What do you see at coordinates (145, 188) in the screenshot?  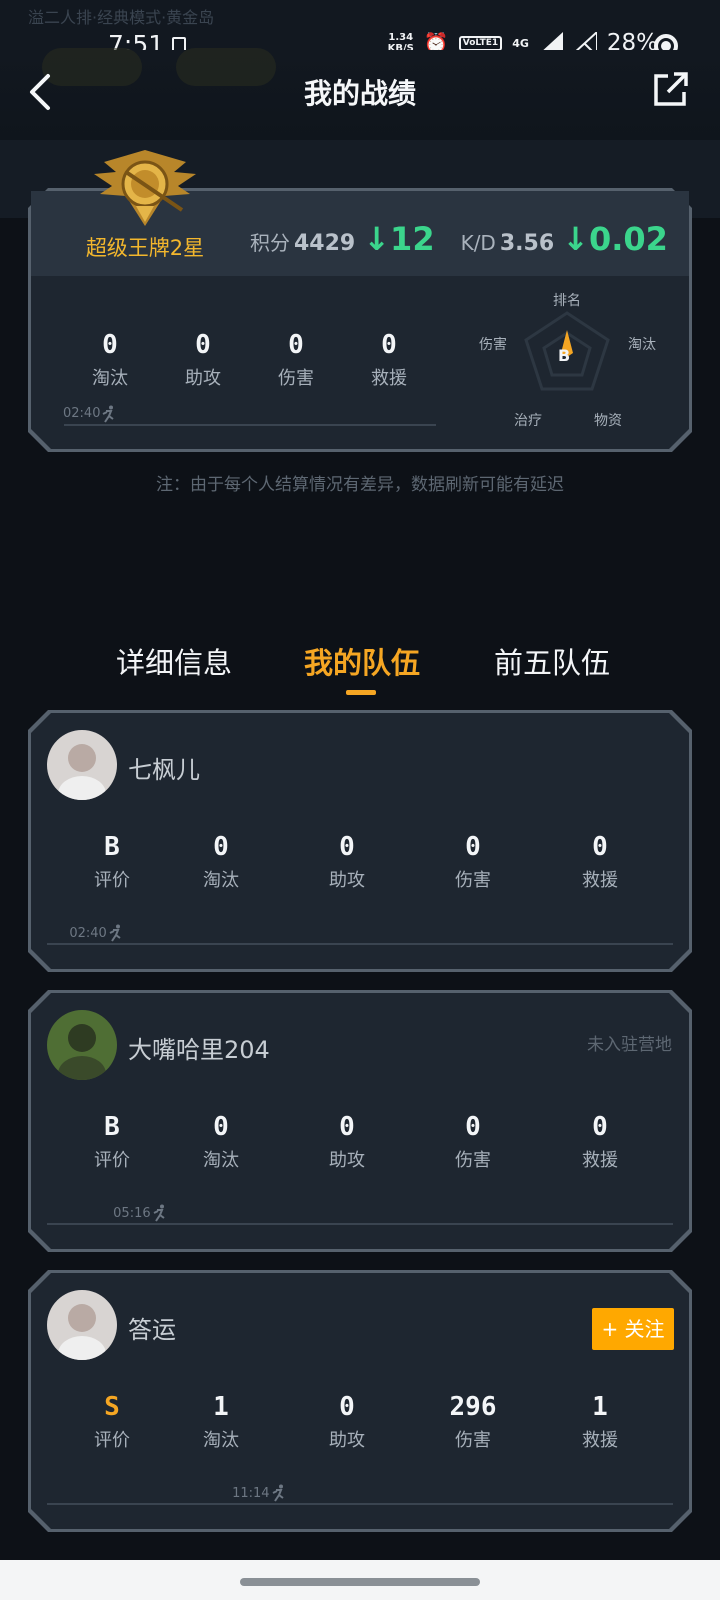 I see `rank-emblem-icon` at bounding box center [145, 188].